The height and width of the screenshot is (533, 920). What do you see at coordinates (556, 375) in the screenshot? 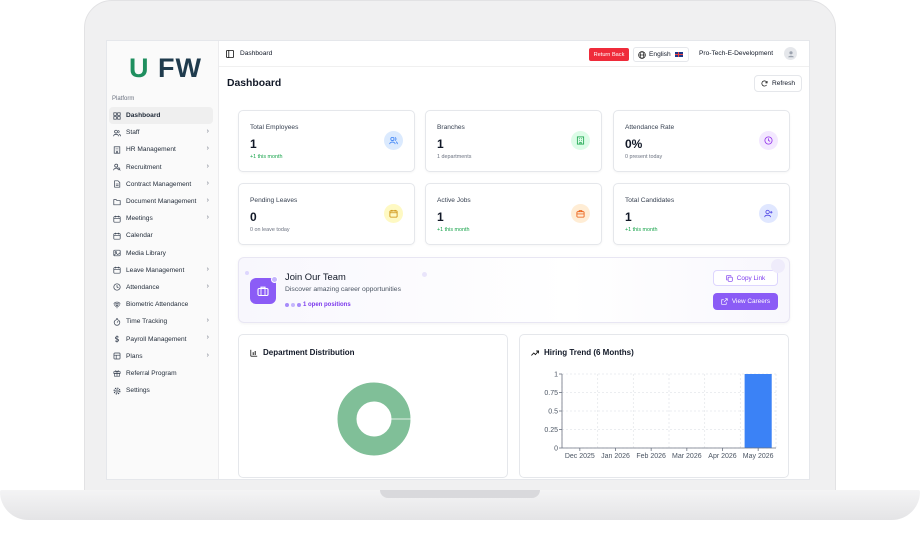
I see `y-tick-label: 1` at bounding box center [556, 375].